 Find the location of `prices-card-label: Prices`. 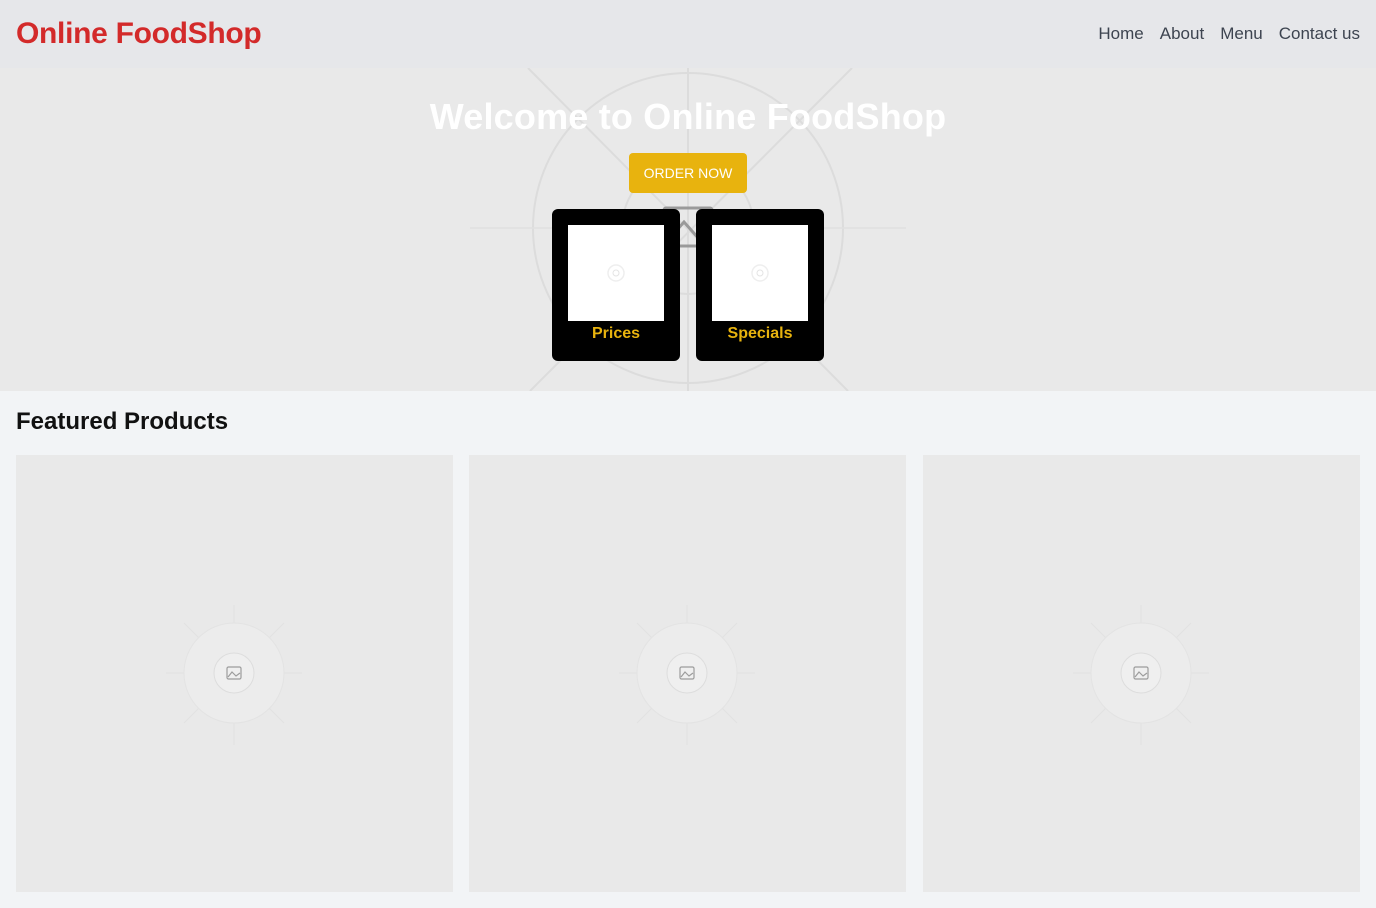

prices-card-label: Prices is located at coordinates (616, 333).